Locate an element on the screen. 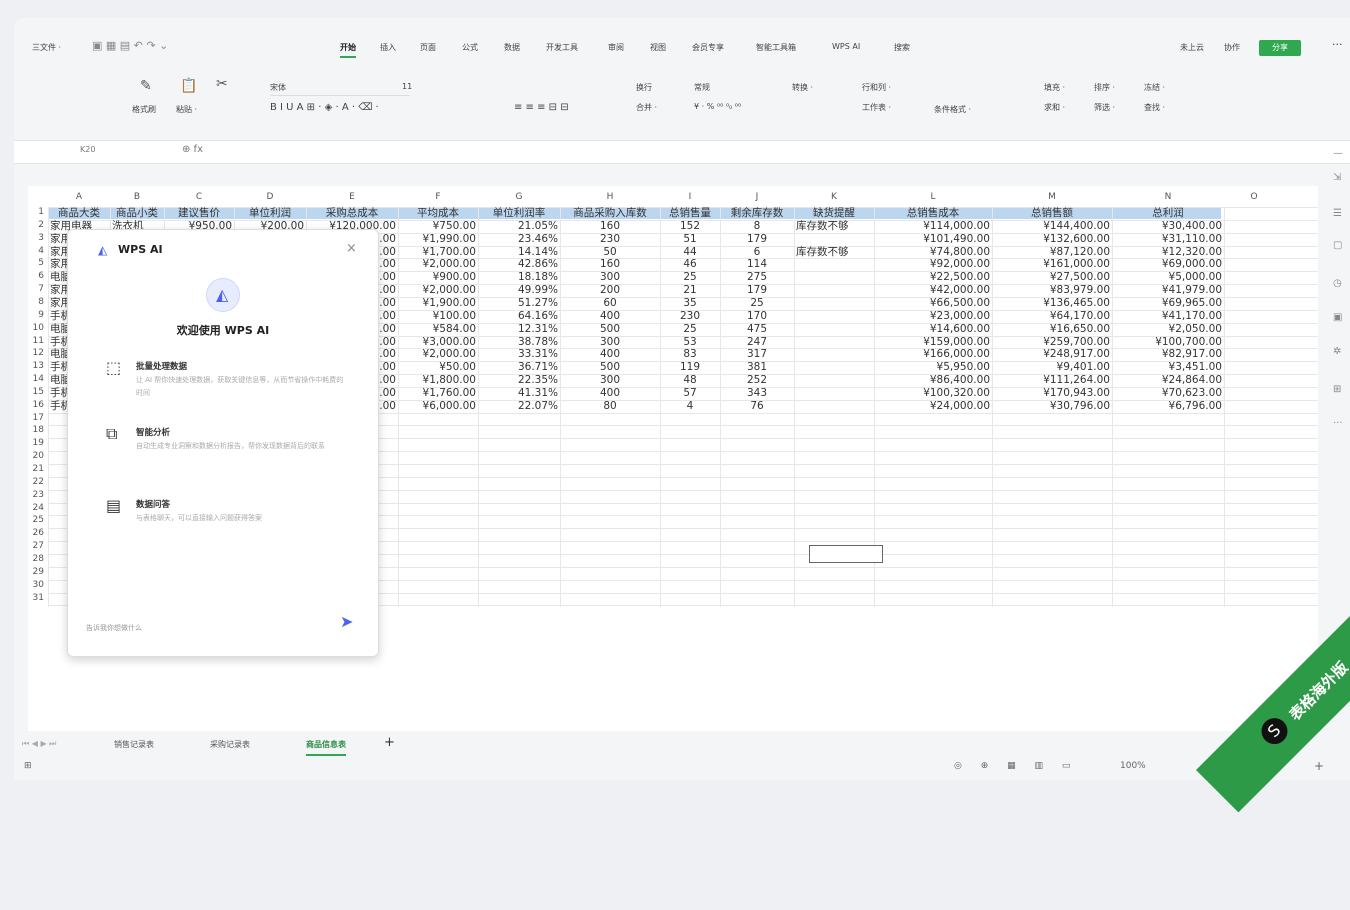 The width and height of the screenshot is (1350, 910). table-cell: ¥83,979.00 is located at coordinates (1052, 290).